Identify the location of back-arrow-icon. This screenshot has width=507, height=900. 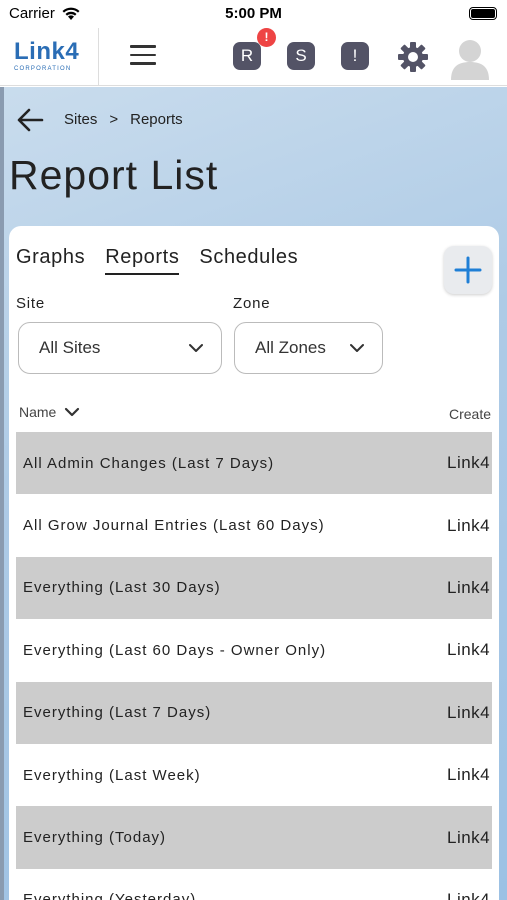
(30, 120).